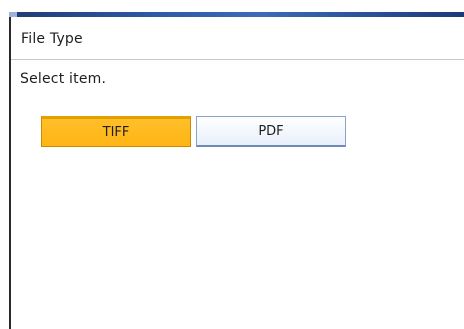 The width and height of the screenshot is (464, 329). What do you see at coordinates (237, 38) in the screenshot?
I see `title-row: File Type` at bounding box center [237, 38].